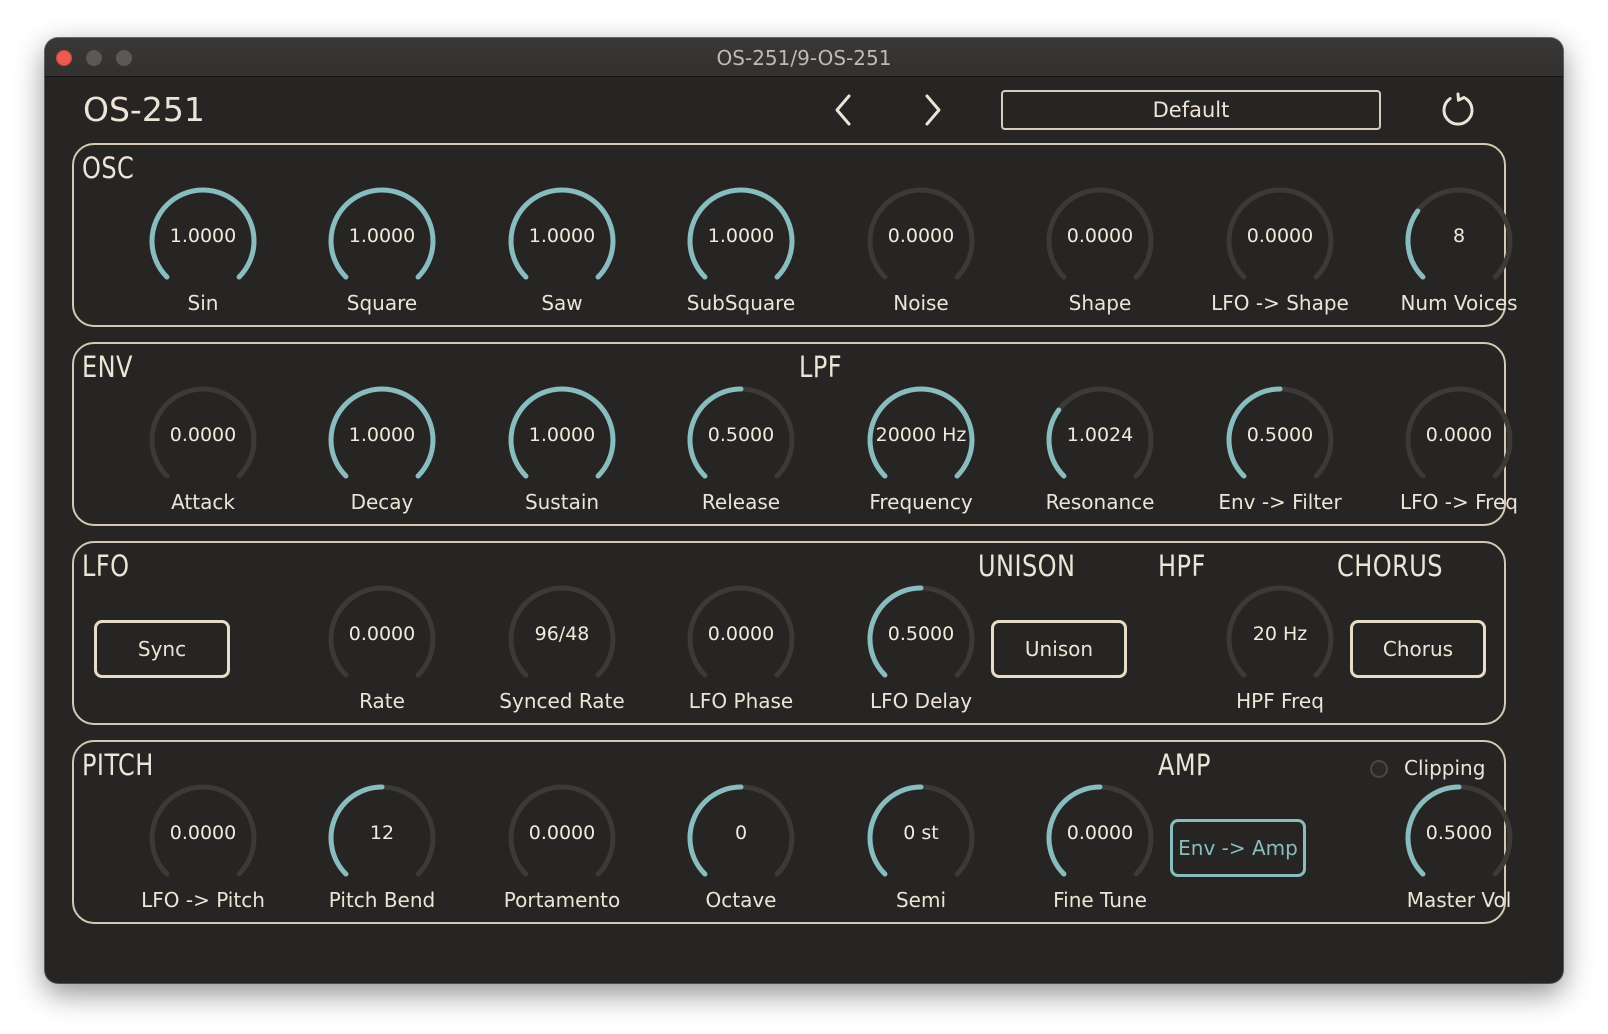  Describe the element at coordinates (1459, 459) in the screenshot. I see `lfo-freq-knob: 0.0000 LFO -> Freq` at that location.